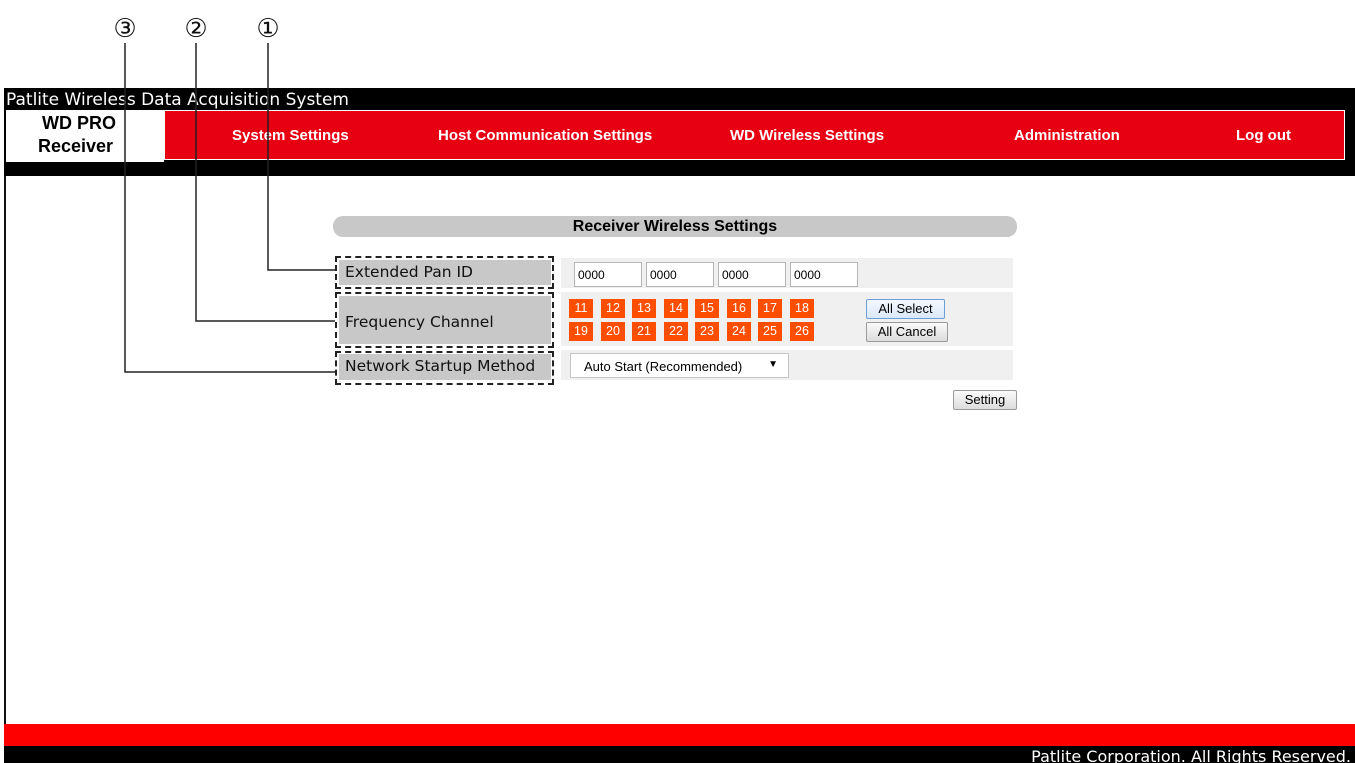 Image resolution: width=1355 pixels, height=763 pixels. Describe the element at coordinates (739, 308) in the screenshot. I see `channel-16: 16` at that location.